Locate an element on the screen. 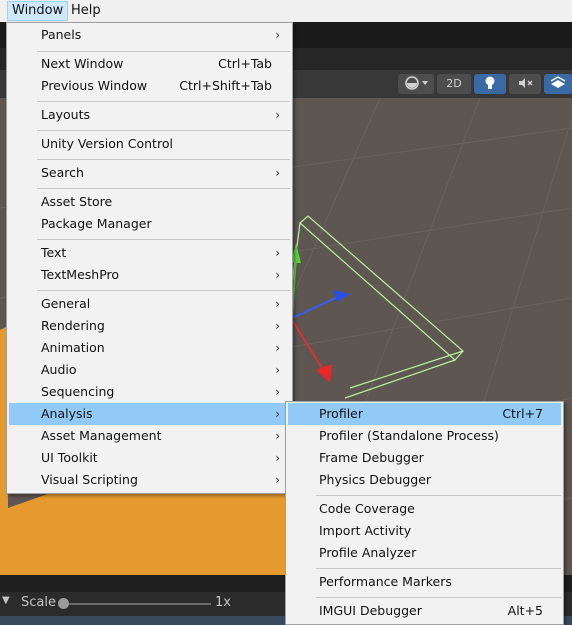 This screenshot has height=625, width=572. menu-item-next-window: Next Window Ctrl+Tab is located at coordinates (149, 64).